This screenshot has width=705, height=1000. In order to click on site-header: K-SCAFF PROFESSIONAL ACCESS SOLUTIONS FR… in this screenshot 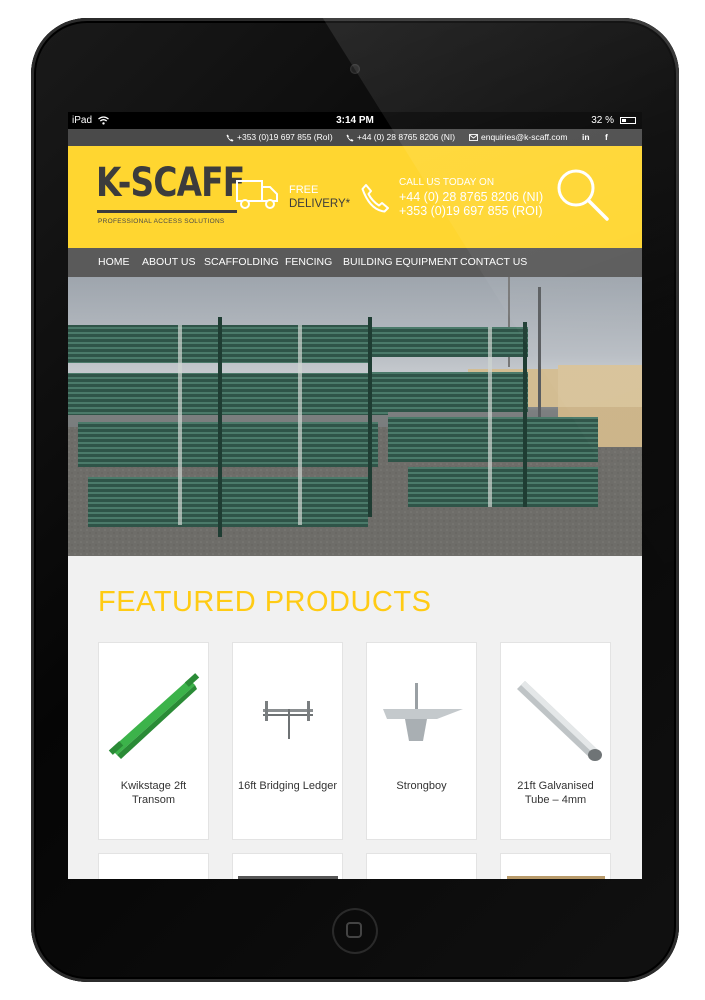, I will do `click(355, 197)`.